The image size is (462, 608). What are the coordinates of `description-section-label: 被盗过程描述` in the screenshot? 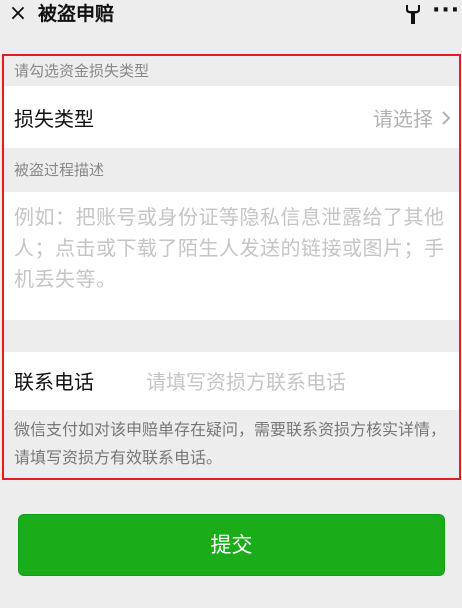 It's located at (231, 170).